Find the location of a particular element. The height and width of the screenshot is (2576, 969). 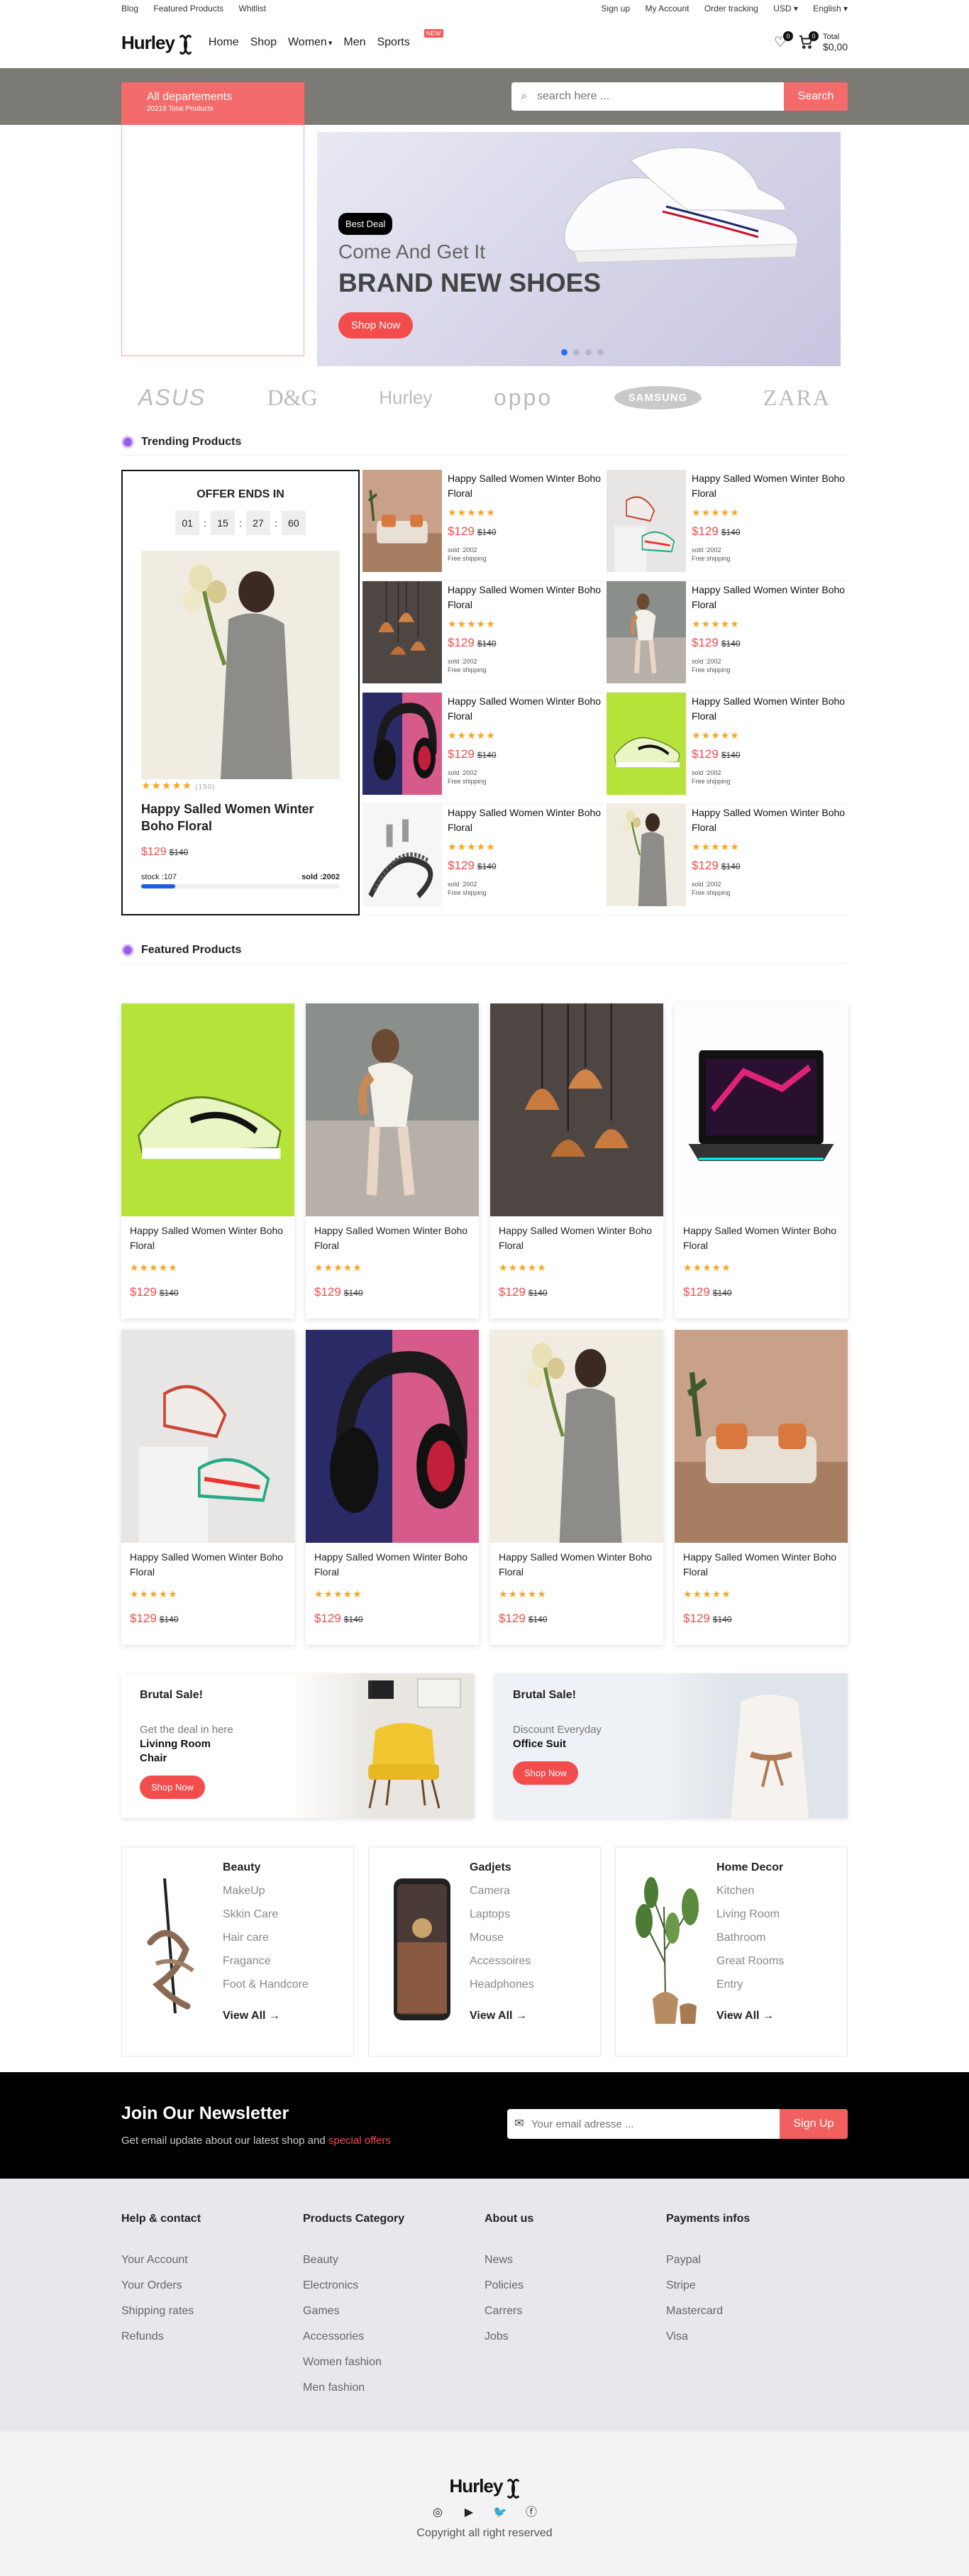

nav-women: Women ▾ is located at coordinates (310, 42).